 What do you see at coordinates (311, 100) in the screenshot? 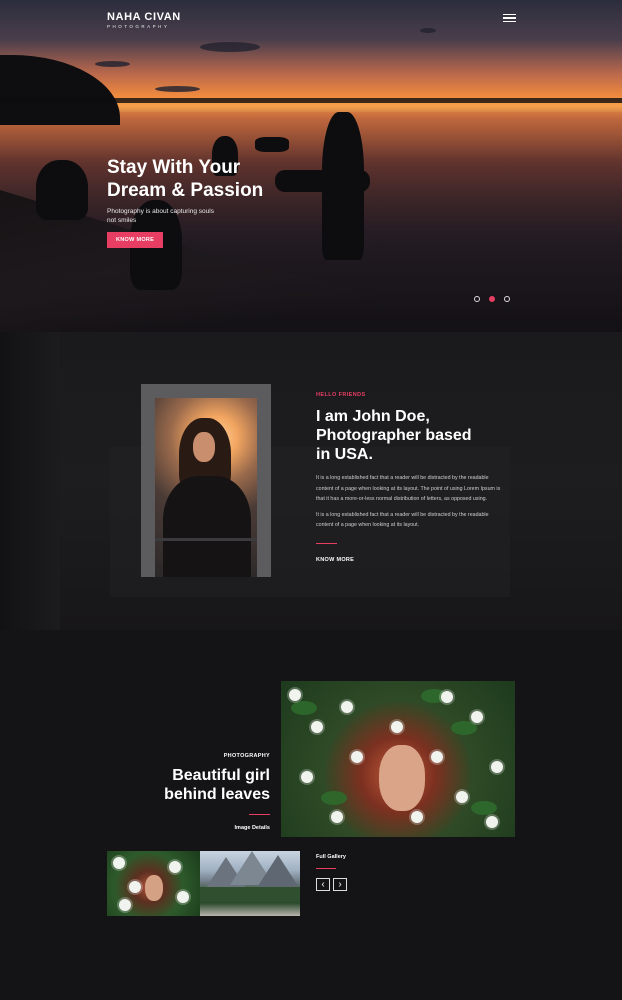
I see `horizon-land` at bounding box center [311, 100].